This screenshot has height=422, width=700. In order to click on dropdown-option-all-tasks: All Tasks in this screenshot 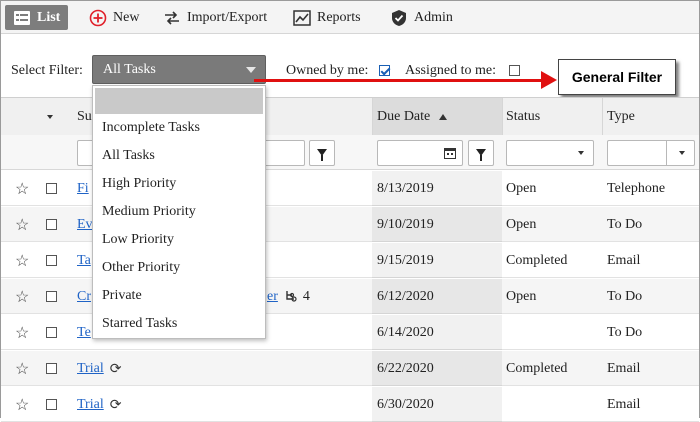, I will do `click(128, 156)`.